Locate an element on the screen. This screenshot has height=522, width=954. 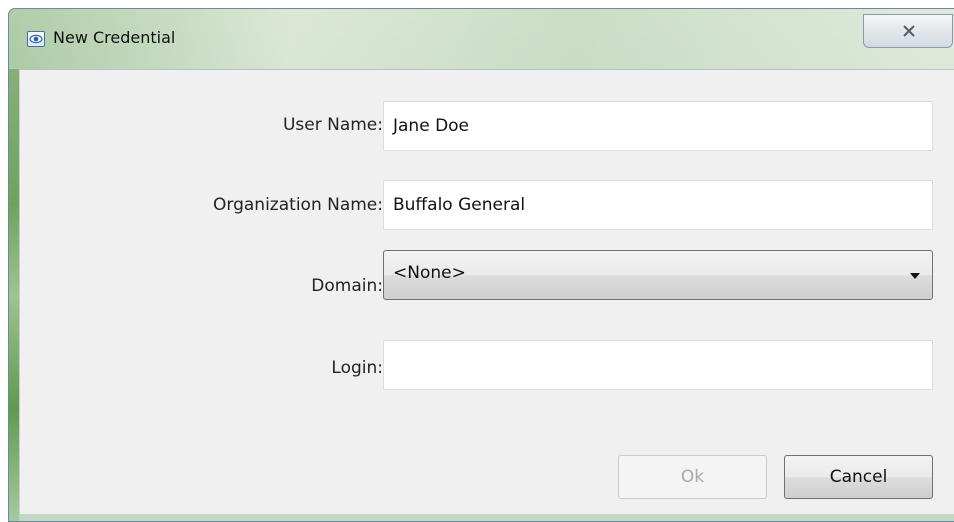
user-name-input: Jane Doe is located at coordinates (658, 126).